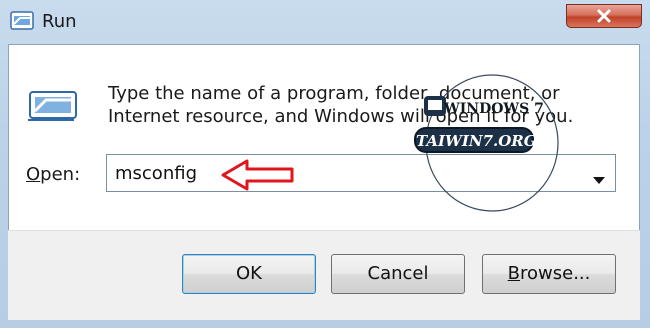 This screenshot has width=650, height=328. I want to click on open-label-text: pen:, so click(60, 174).